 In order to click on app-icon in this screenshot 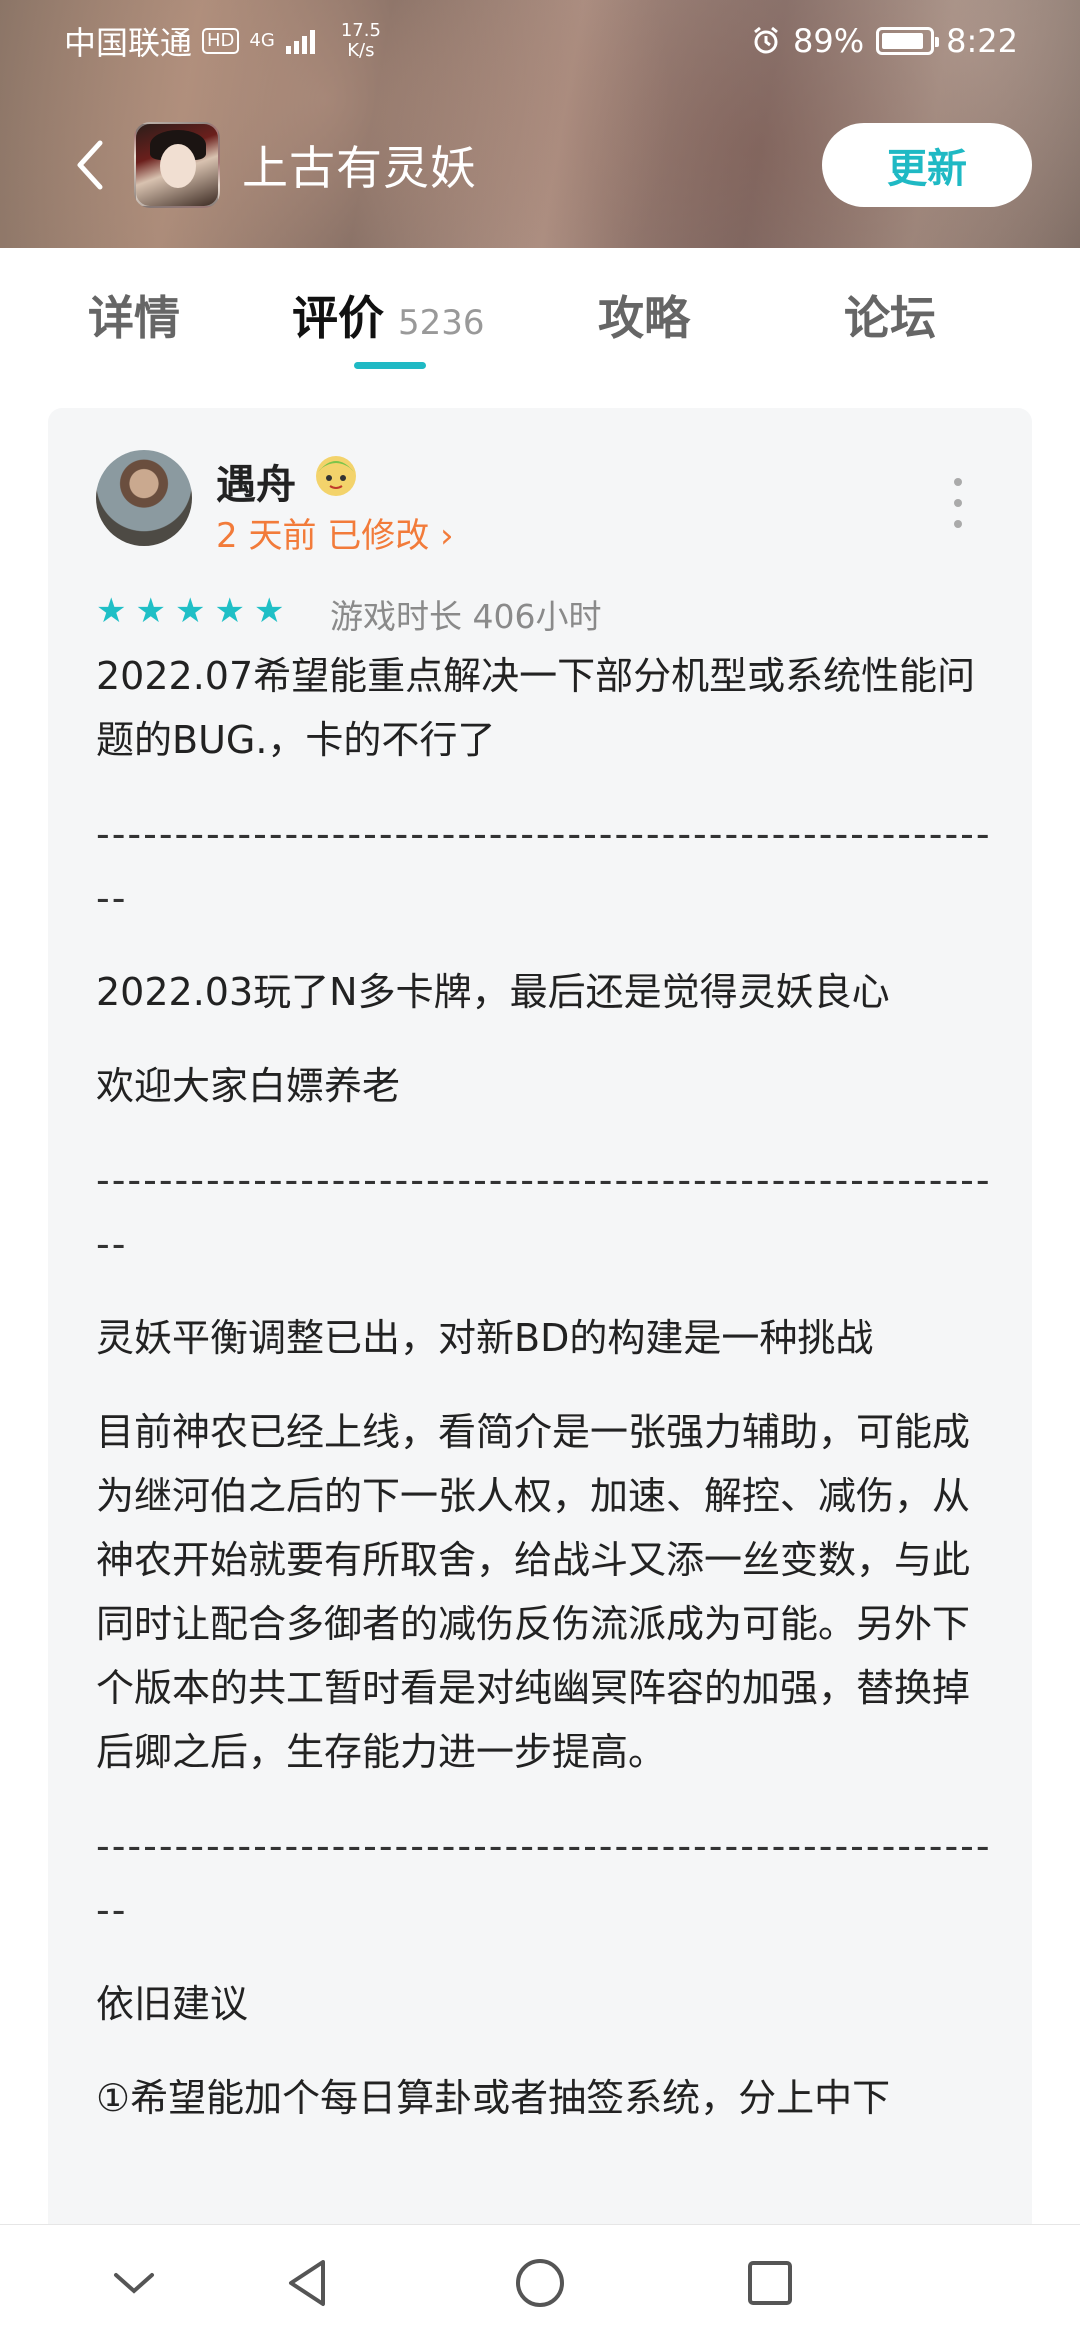, I will do `click(177, 165)`.